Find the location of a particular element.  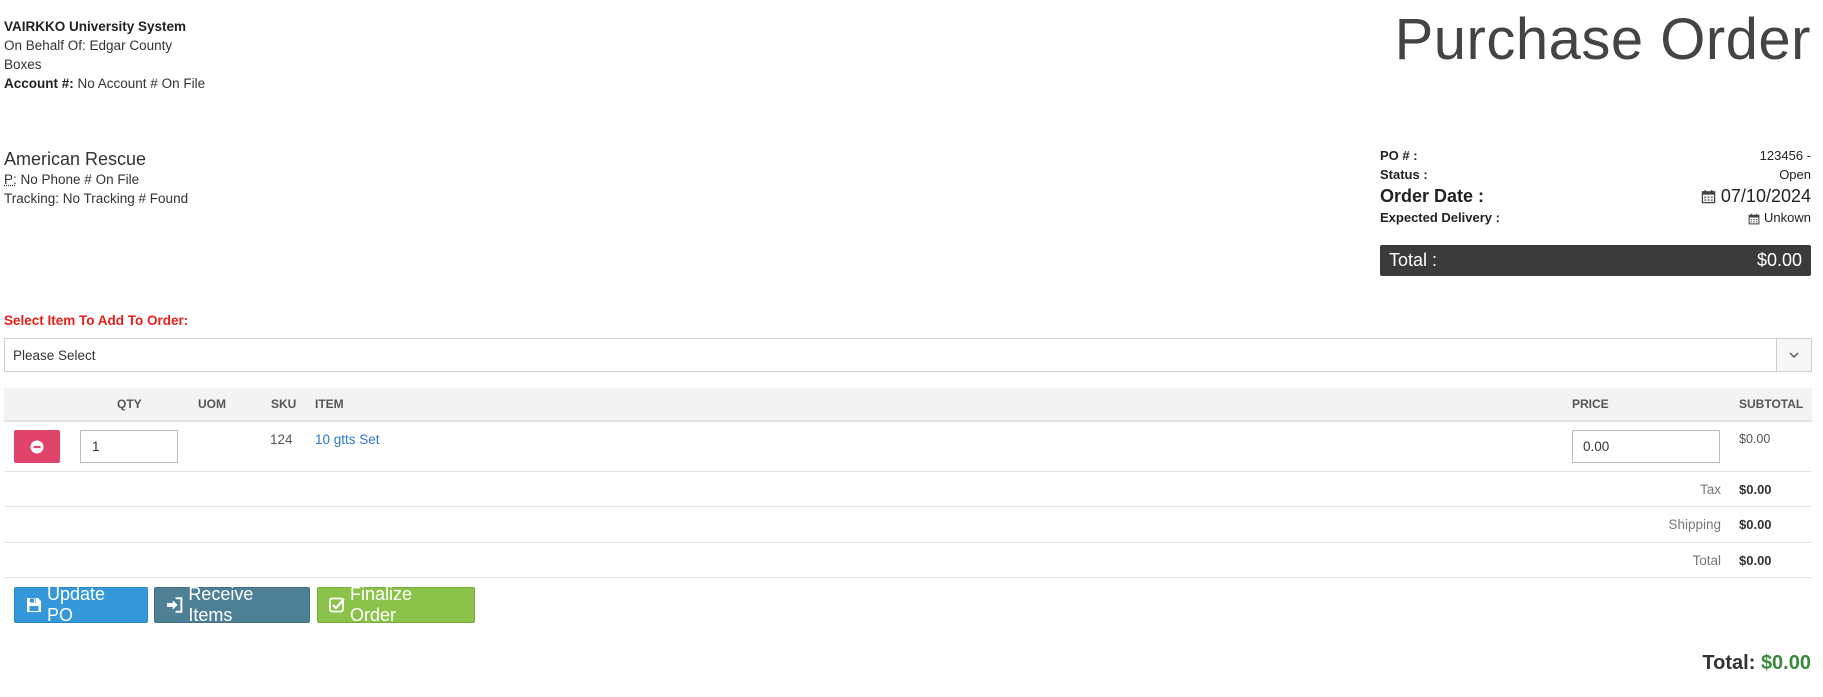

department: Boxes is located at coordinates (23, 64).